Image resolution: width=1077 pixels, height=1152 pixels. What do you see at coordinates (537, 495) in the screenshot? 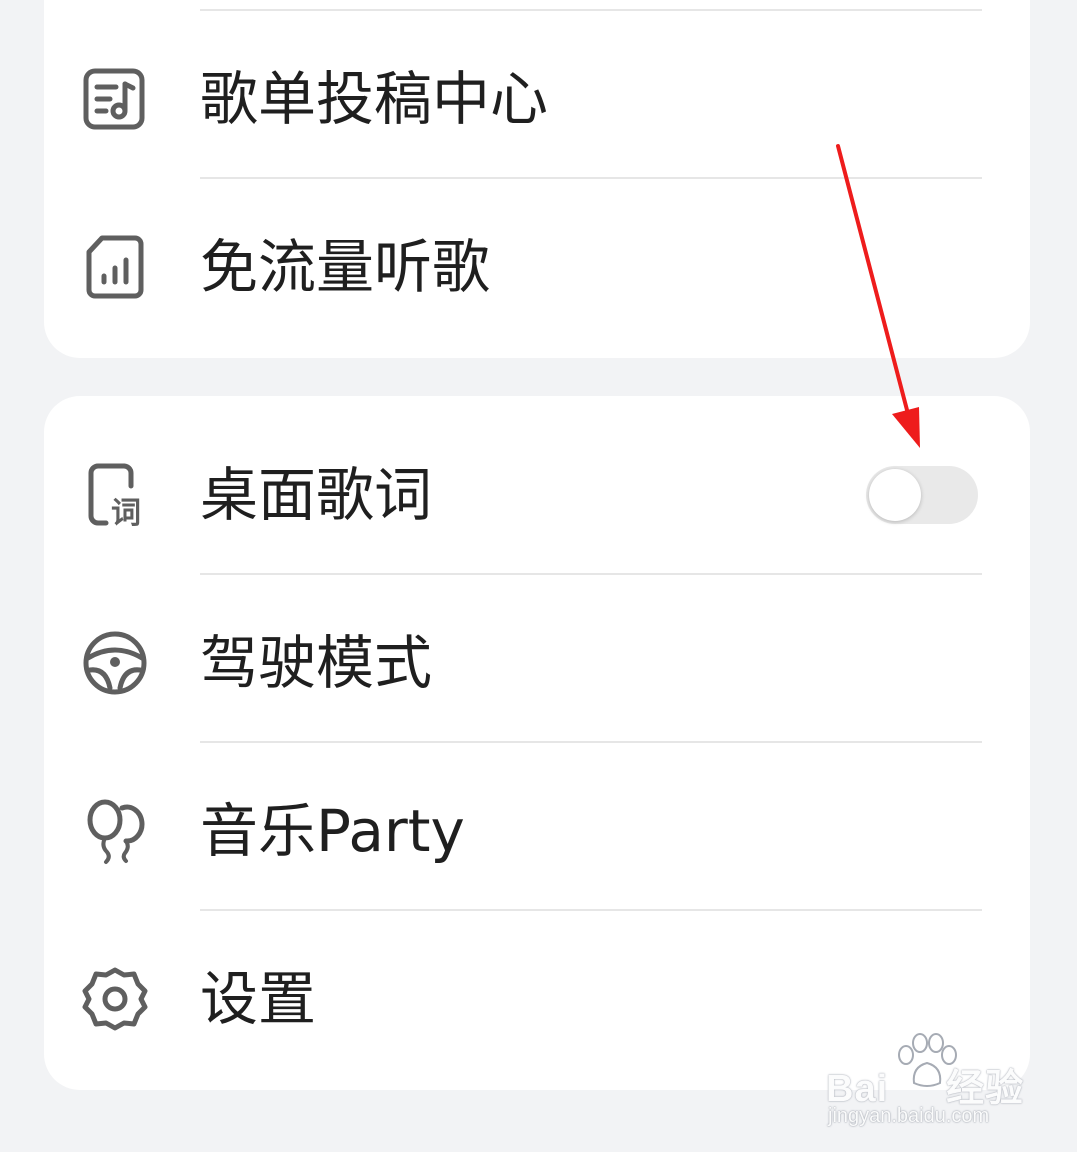
I see `menu-item-desktop-lyrics: 词 桌面歌词` at bounding box center [537, 495].